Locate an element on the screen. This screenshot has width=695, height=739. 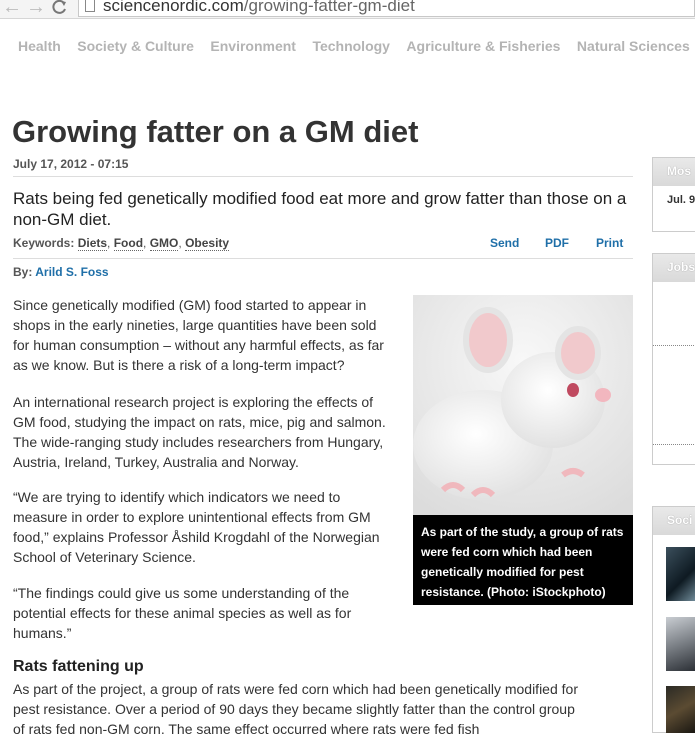
keyword-link: GMO is located at coordinates (164, 243).